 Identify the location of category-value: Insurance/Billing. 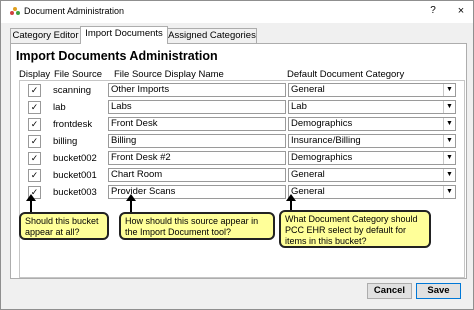
(326, 140).